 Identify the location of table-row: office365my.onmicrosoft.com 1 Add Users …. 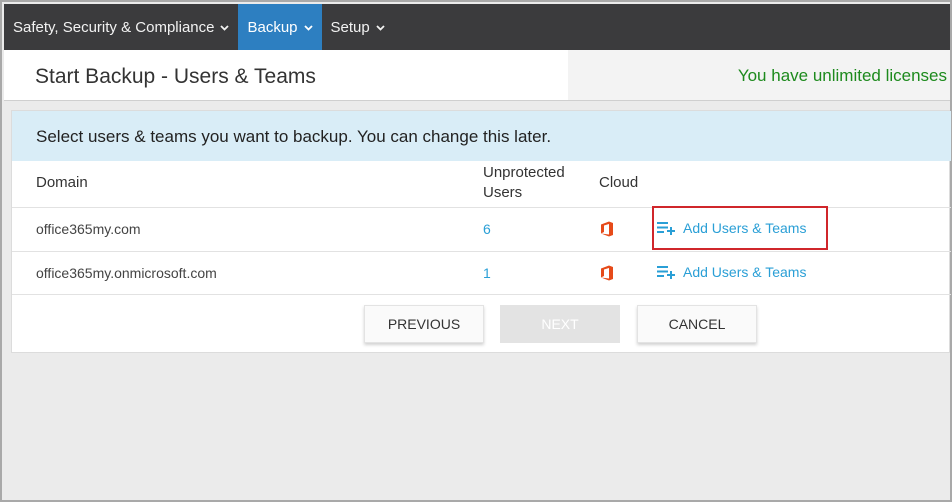
(481, 273).